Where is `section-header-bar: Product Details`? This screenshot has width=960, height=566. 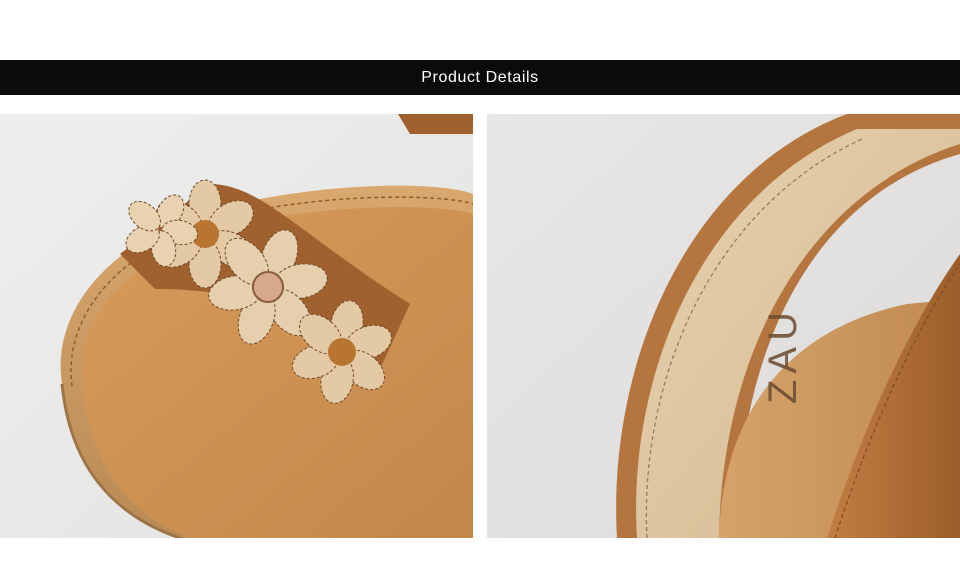
section-header-bar: Product Details is located at coordinates (480, 77).